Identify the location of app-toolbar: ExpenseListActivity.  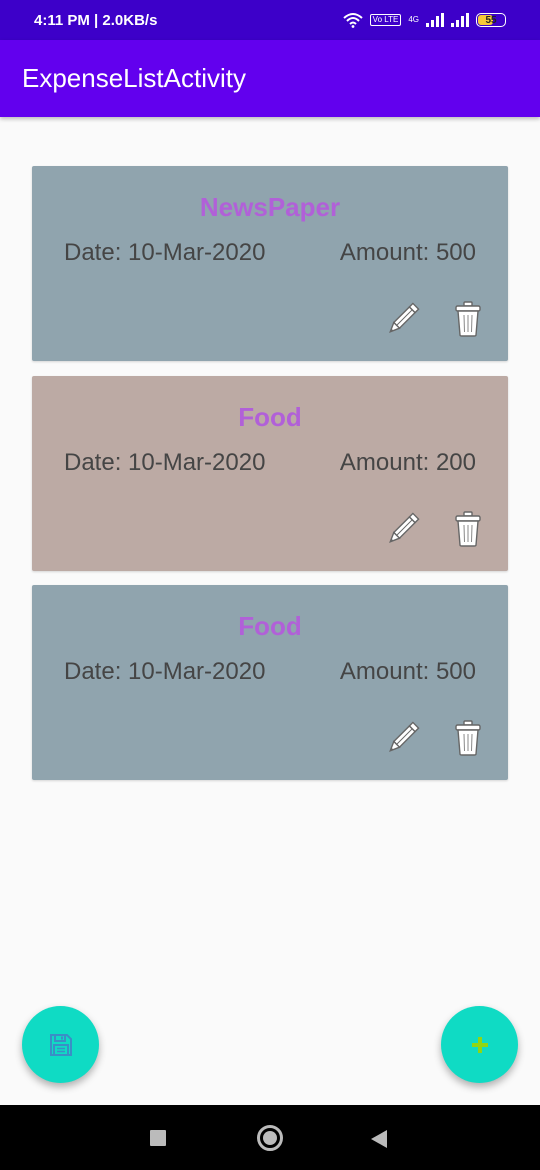
(270, 78).